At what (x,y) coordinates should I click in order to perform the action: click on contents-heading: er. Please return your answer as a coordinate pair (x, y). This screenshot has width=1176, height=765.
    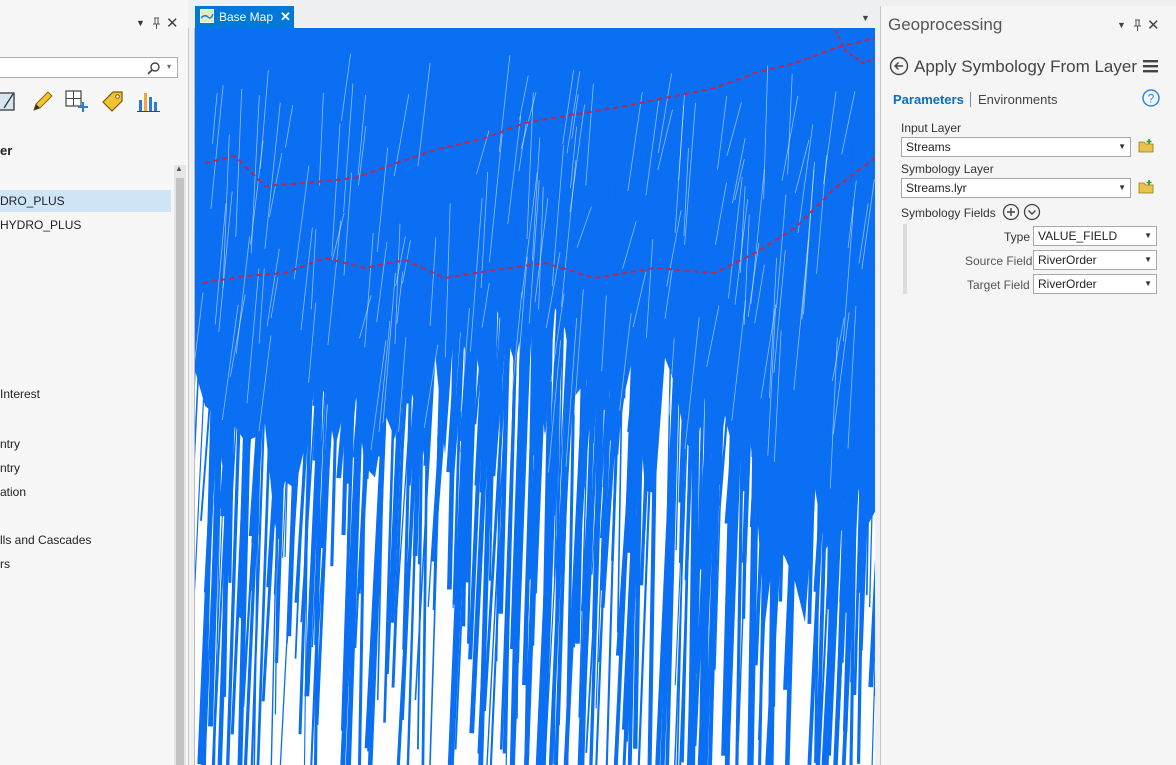
    Looking at the image, I should click on (6, 150).